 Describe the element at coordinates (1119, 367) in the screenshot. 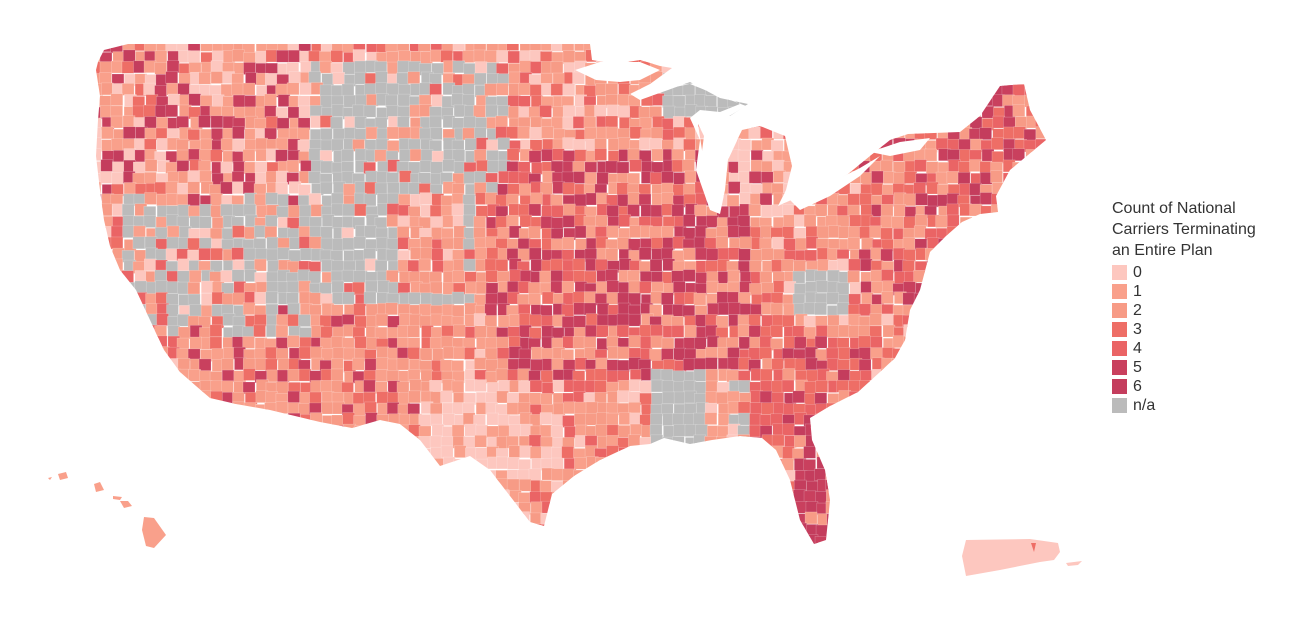

I see `legend-swatch` at that location.